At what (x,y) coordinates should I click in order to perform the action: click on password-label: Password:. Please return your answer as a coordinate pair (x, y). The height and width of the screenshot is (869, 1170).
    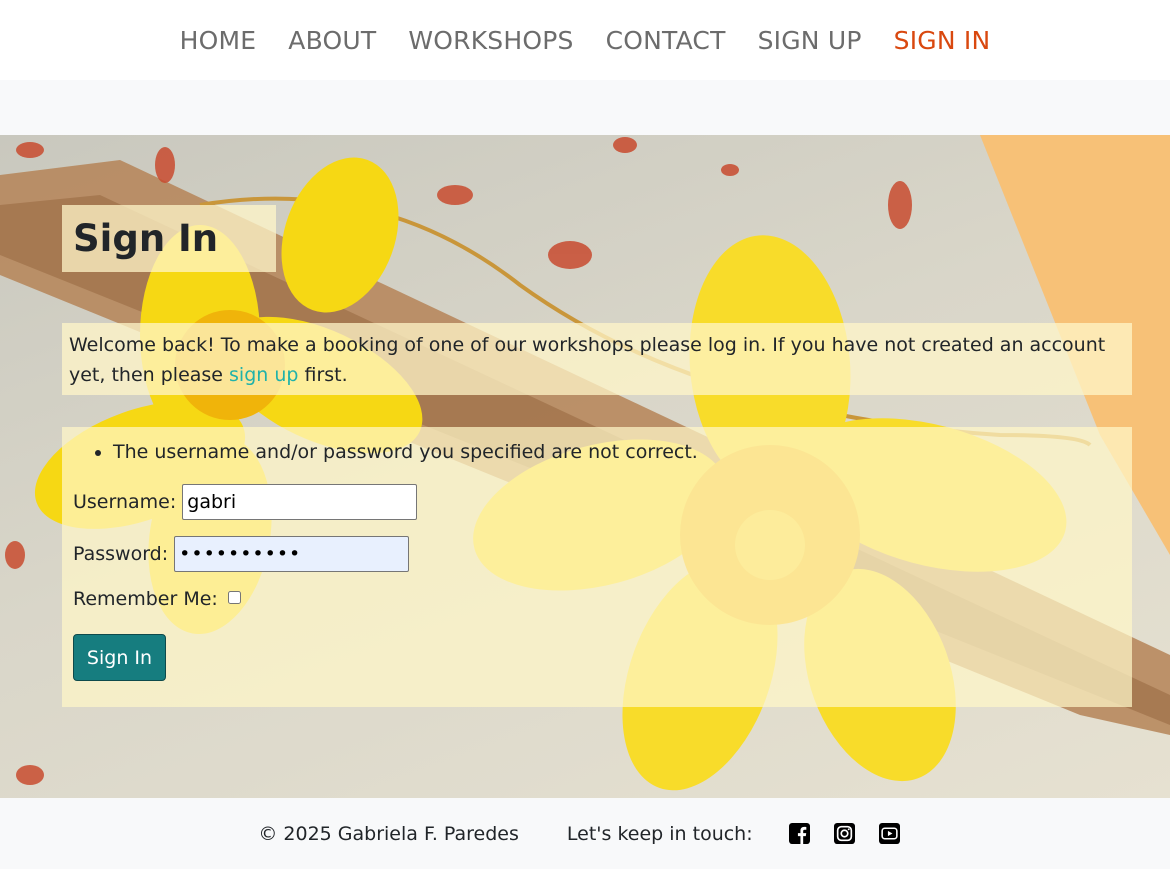
    Looking at the image, I should click on (121, 554).